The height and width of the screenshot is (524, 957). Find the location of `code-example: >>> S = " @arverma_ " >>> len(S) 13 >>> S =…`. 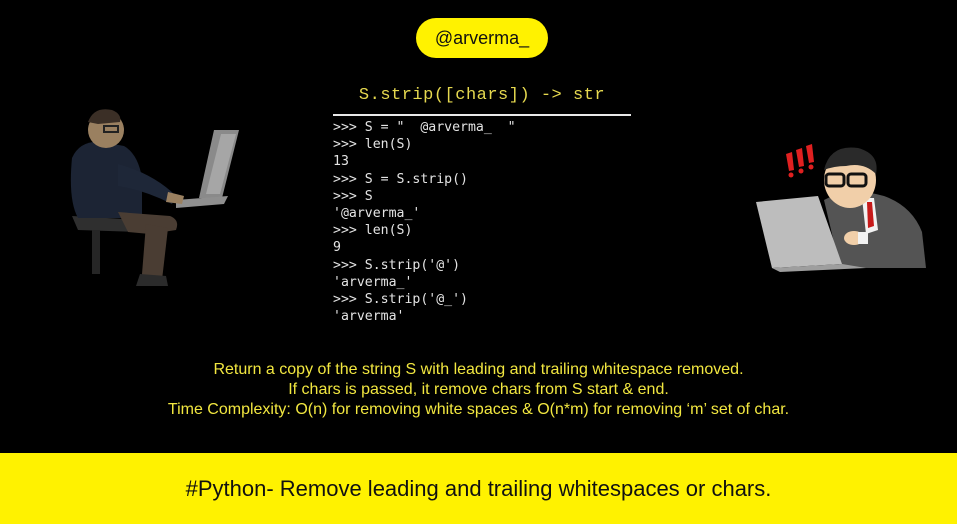

code-example: >>> S = " @arverma_ " >>> len(S) 13 >>> S =… is located at coordinates (424, 222).